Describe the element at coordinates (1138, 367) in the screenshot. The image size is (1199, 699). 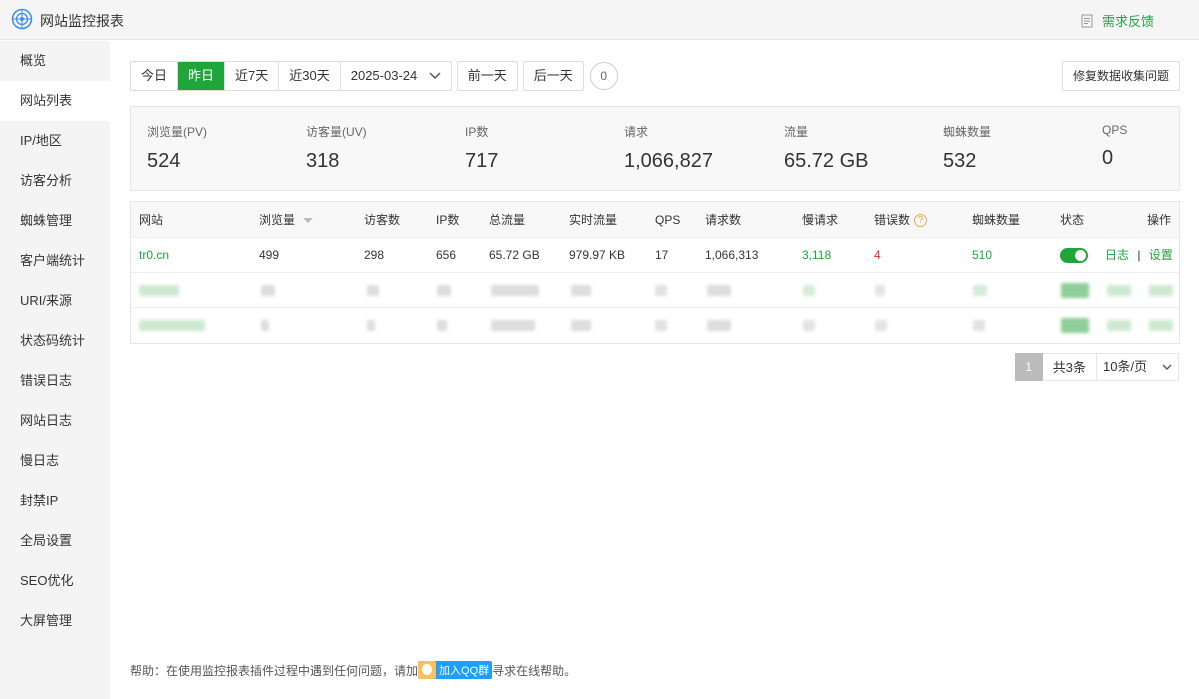
I see `page-size-select: 10条/页` at that location.